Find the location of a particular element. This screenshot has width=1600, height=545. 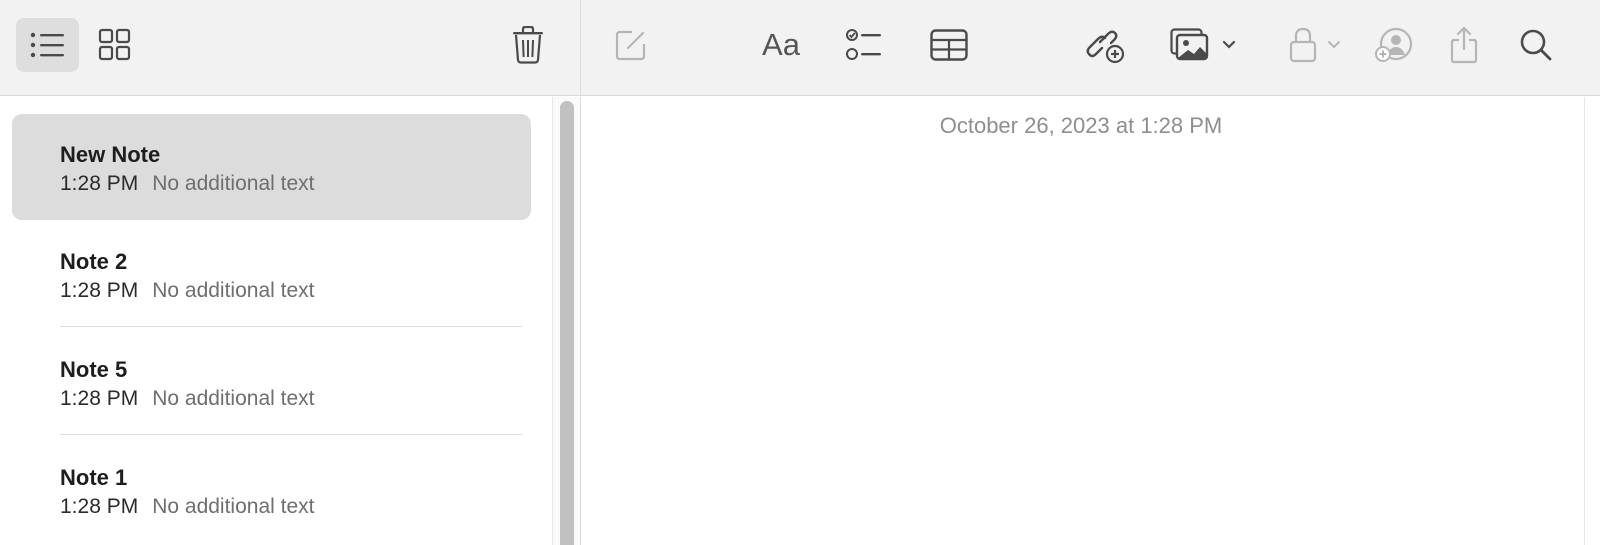

grid-icon is located at coordinates (115, 45).